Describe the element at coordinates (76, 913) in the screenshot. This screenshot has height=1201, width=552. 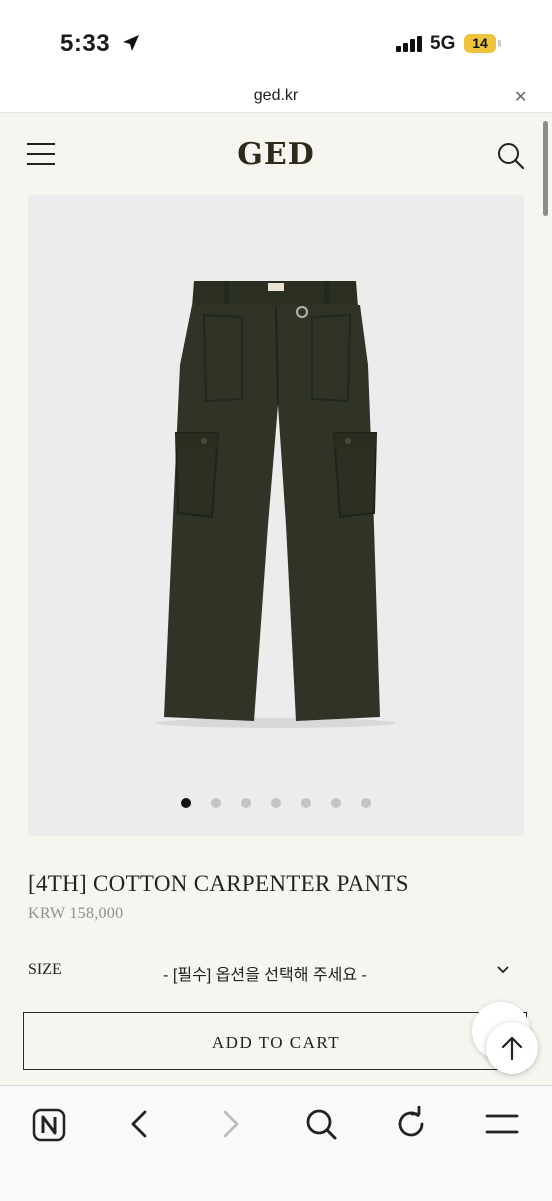
I see `product-price: KRW 158,000` at that location.